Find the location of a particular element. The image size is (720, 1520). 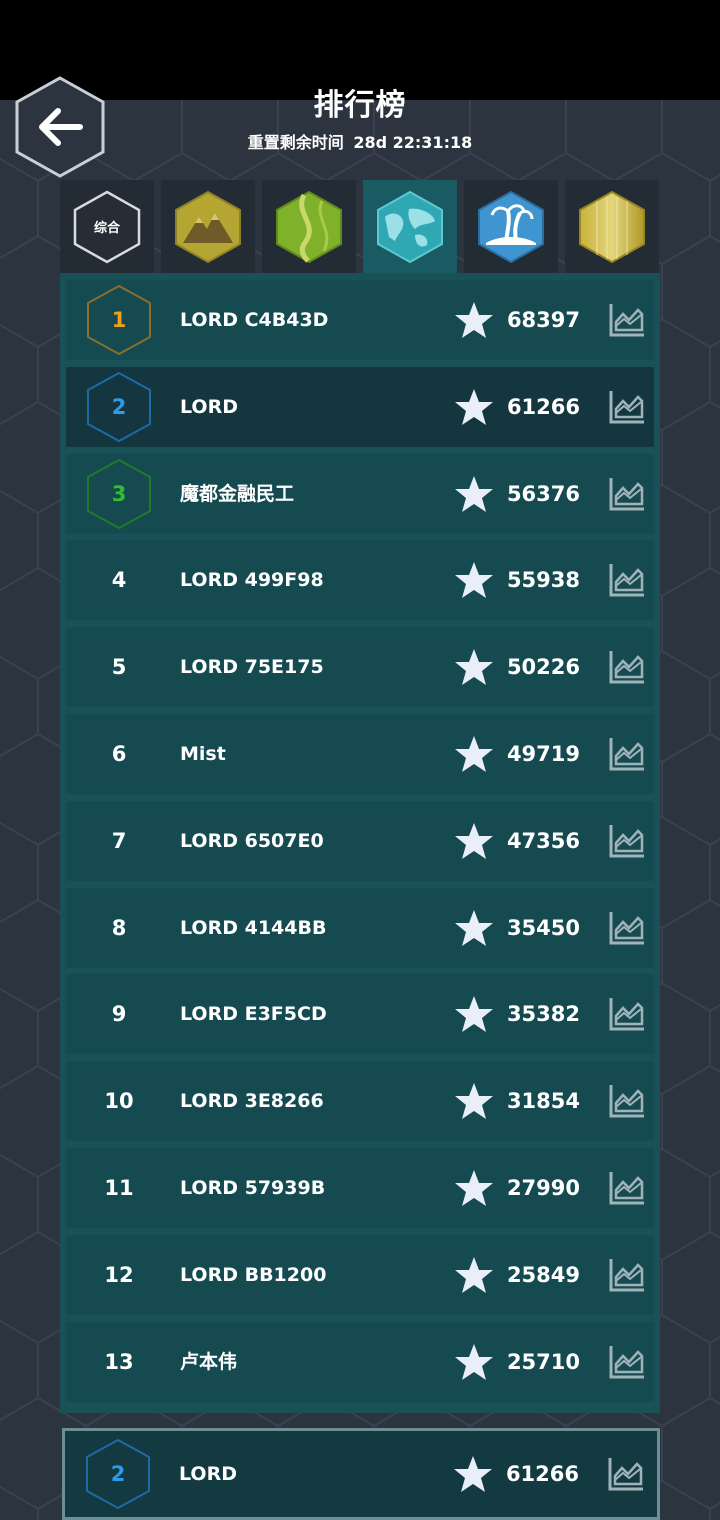

rank-number: 3 is located at coordinates (119, 493).